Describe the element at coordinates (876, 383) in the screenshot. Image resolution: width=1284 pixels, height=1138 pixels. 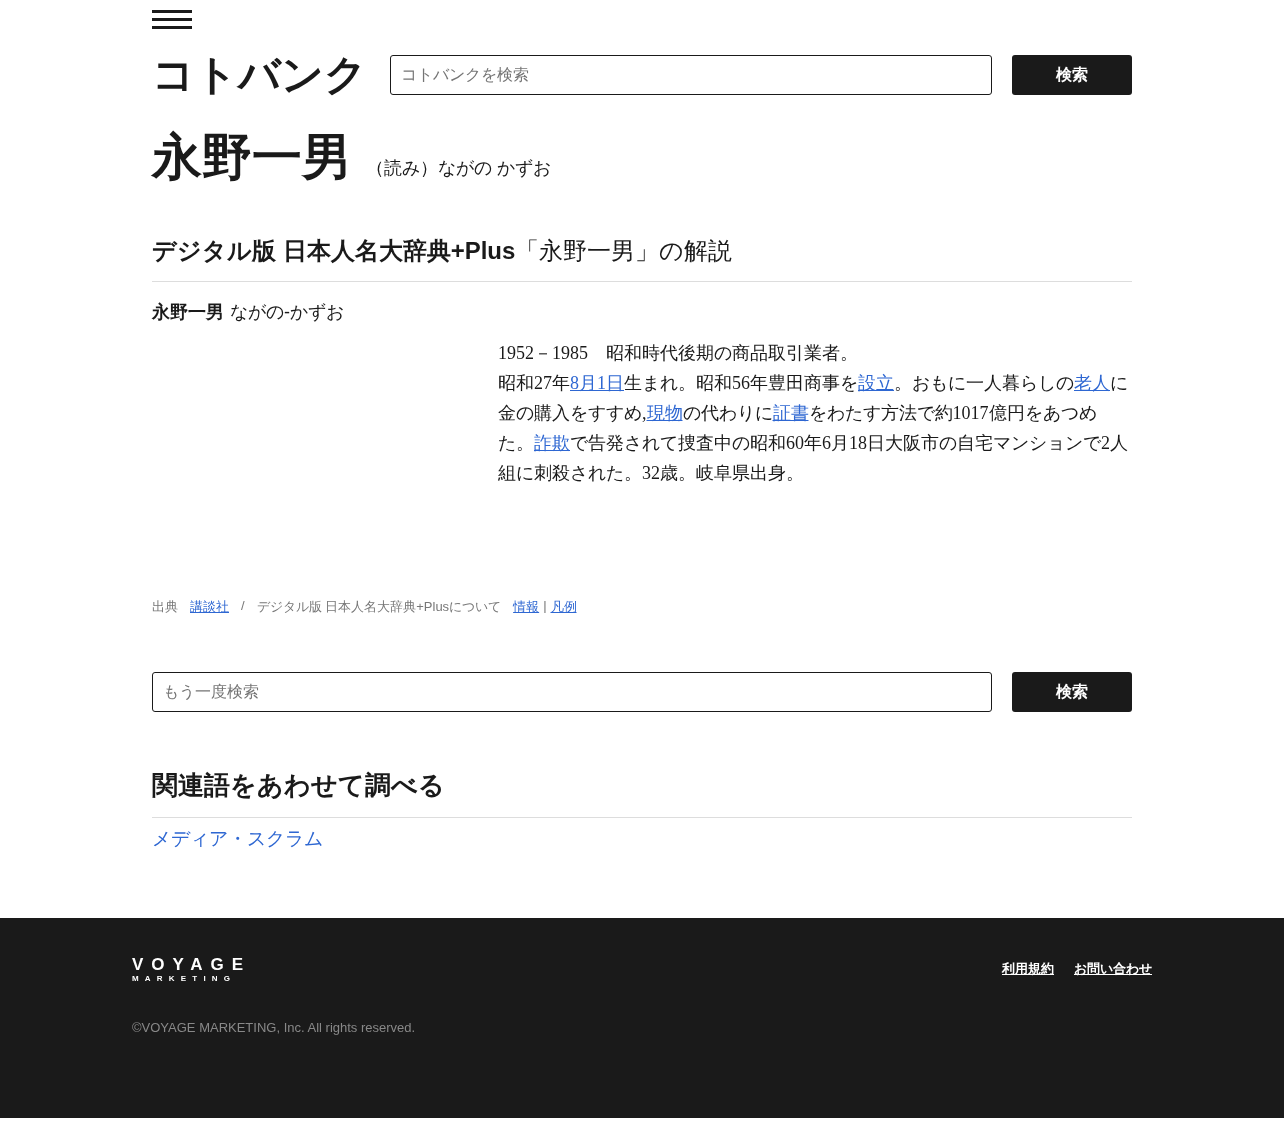
I see `term-link: 設立` at that location.